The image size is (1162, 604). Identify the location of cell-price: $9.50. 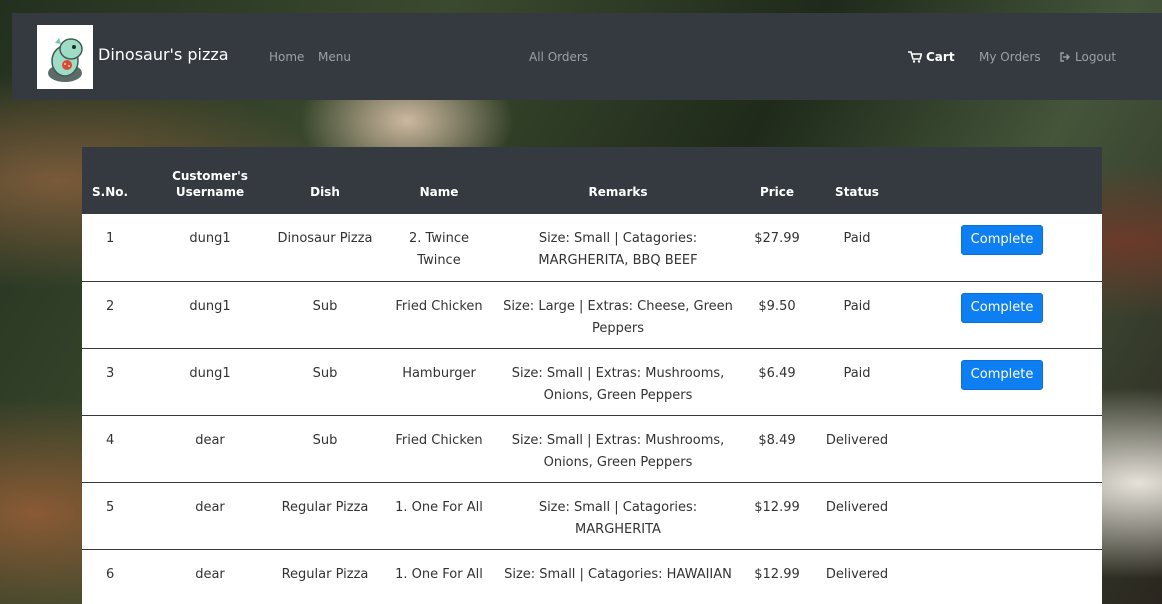
(777, 306).